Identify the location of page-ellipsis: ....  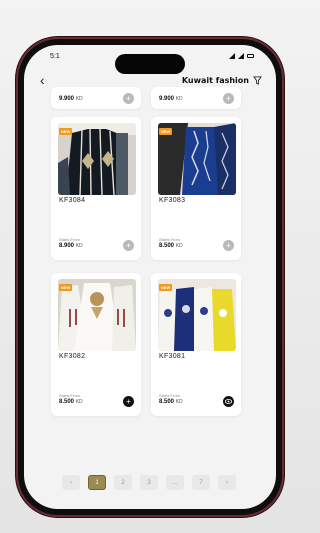
(175, 482).